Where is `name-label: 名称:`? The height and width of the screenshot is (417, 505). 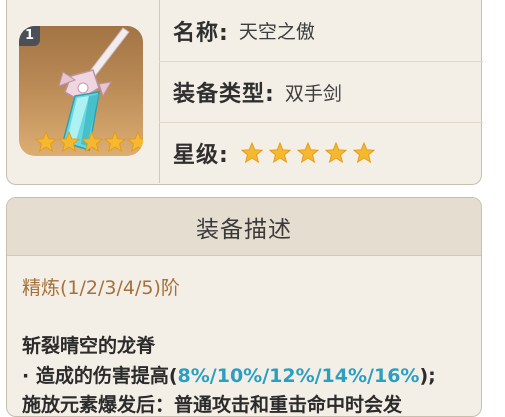
name-label: 名称: is located at coordinates (201, 33).